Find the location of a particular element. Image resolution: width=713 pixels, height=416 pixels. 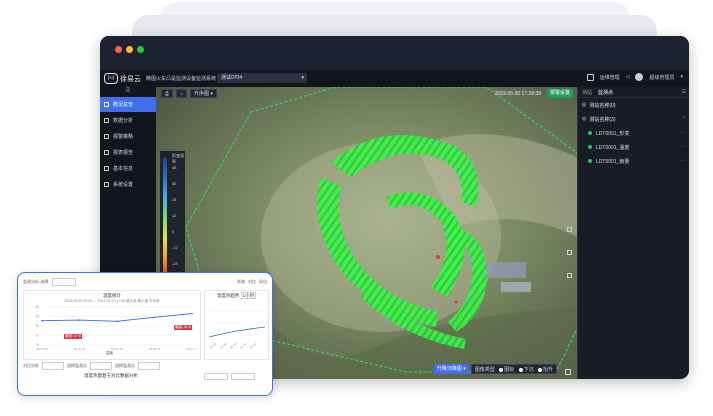

list-menu-icon: ☰ is located at coordinates (684, 92).